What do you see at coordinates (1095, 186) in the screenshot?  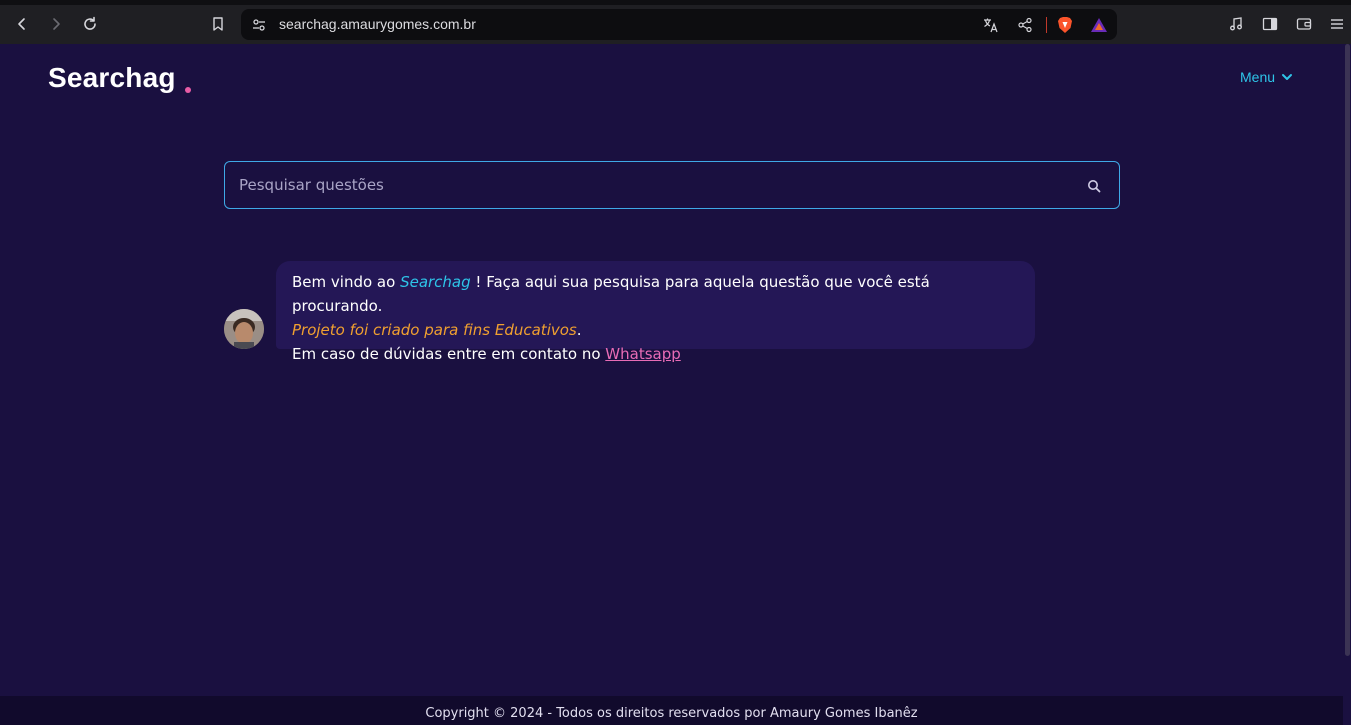 I see `search-icon` at bounding box center [1095, 186].